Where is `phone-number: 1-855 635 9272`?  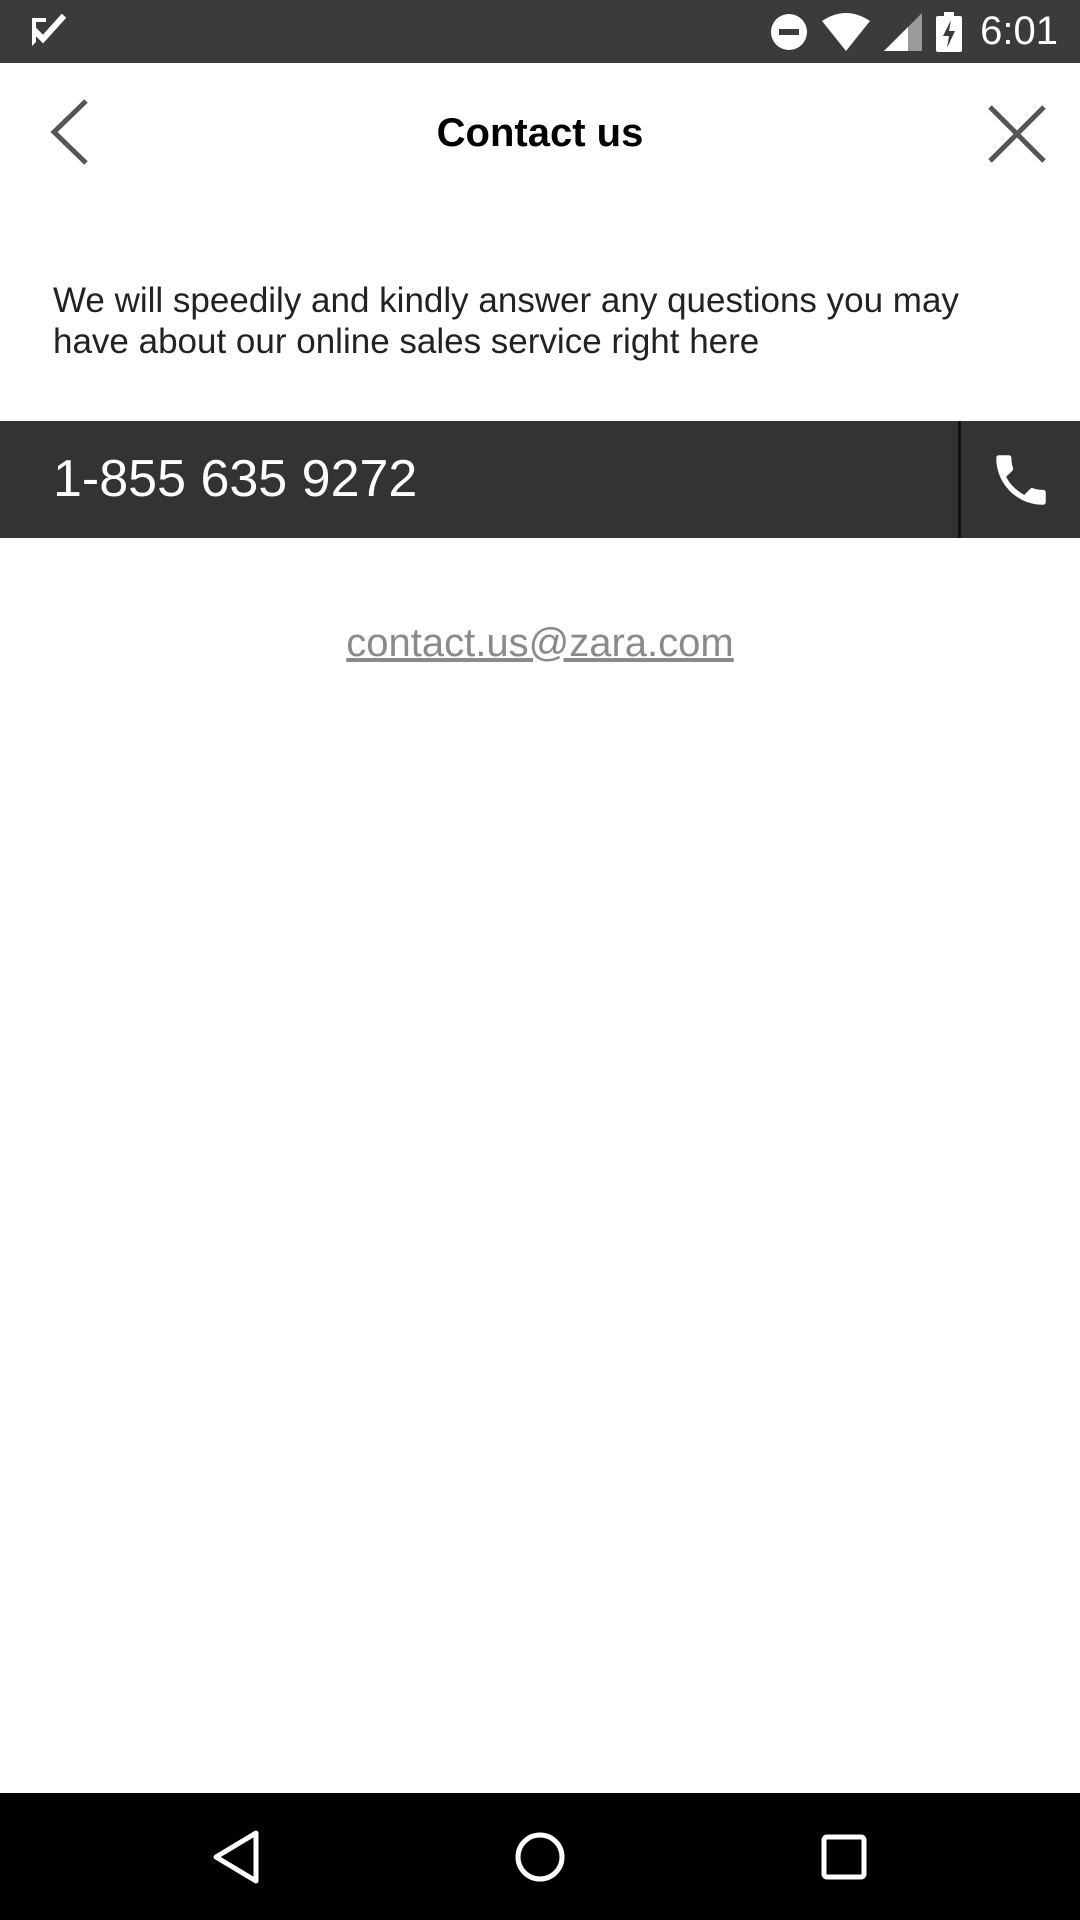 phone-number: 1-855 635 9272 is located at coordinates (235, 479).